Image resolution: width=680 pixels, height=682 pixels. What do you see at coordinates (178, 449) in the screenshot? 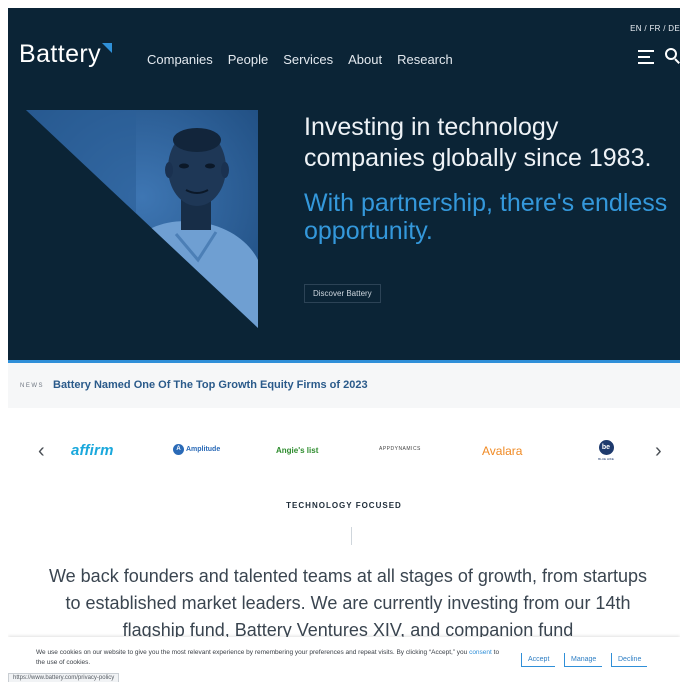
I see `amplitude-icon: A` at bounding box center [178, 449].